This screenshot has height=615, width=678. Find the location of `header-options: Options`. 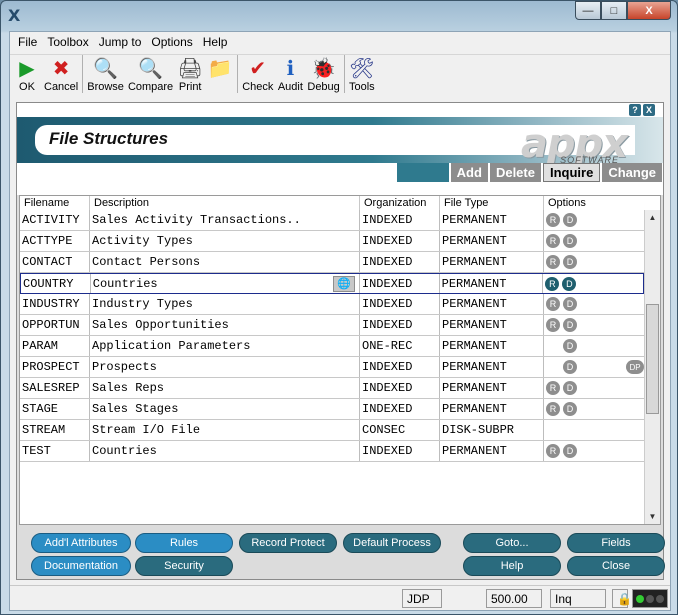

header-options: Options is located at coordinates (594, 203).